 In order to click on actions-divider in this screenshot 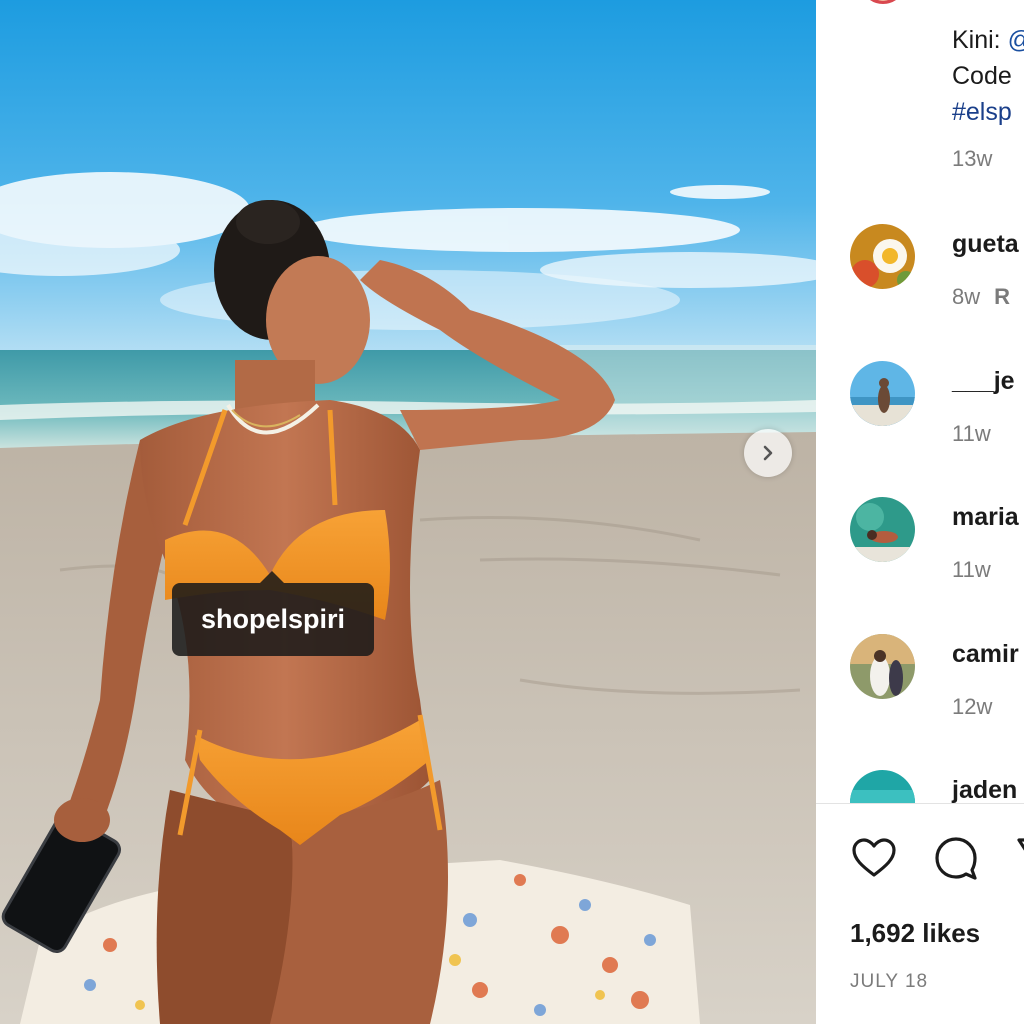, I will do `click(920, 803)`.